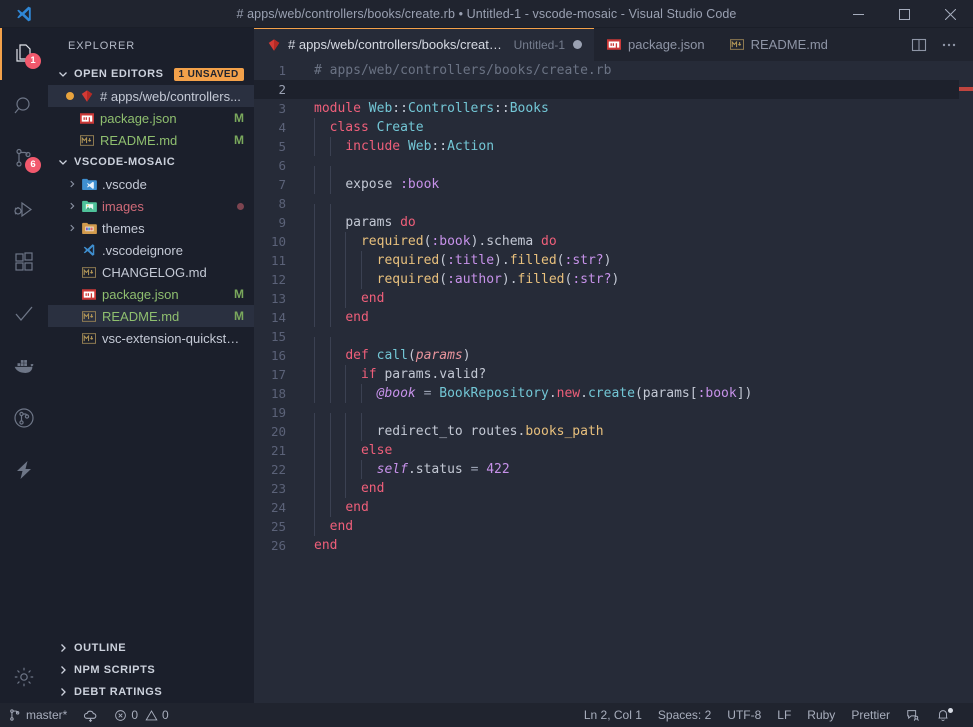 Image resolution: width=973 pixels, height=727 pixels. Describe the element at coordinates (24, 262) in the screenshot. I see `activity-item-extensions` at that location.